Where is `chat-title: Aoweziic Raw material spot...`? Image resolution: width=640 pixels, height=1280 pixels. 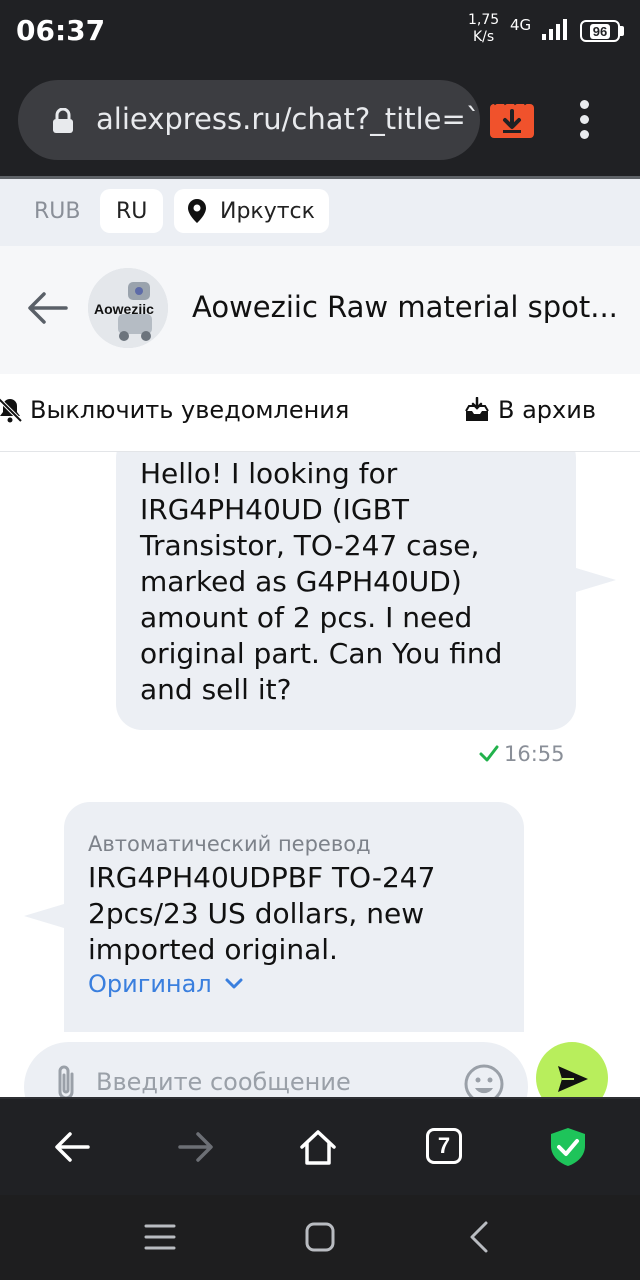
chat-title: Aoweziic Raw material spot... is located at coordinates (405, 307).